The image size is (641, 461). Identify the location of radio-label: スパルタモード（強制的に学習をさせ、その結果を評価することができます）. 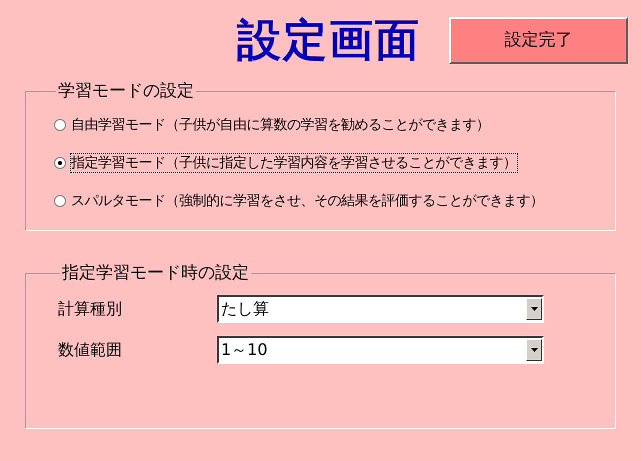
(307, 200).